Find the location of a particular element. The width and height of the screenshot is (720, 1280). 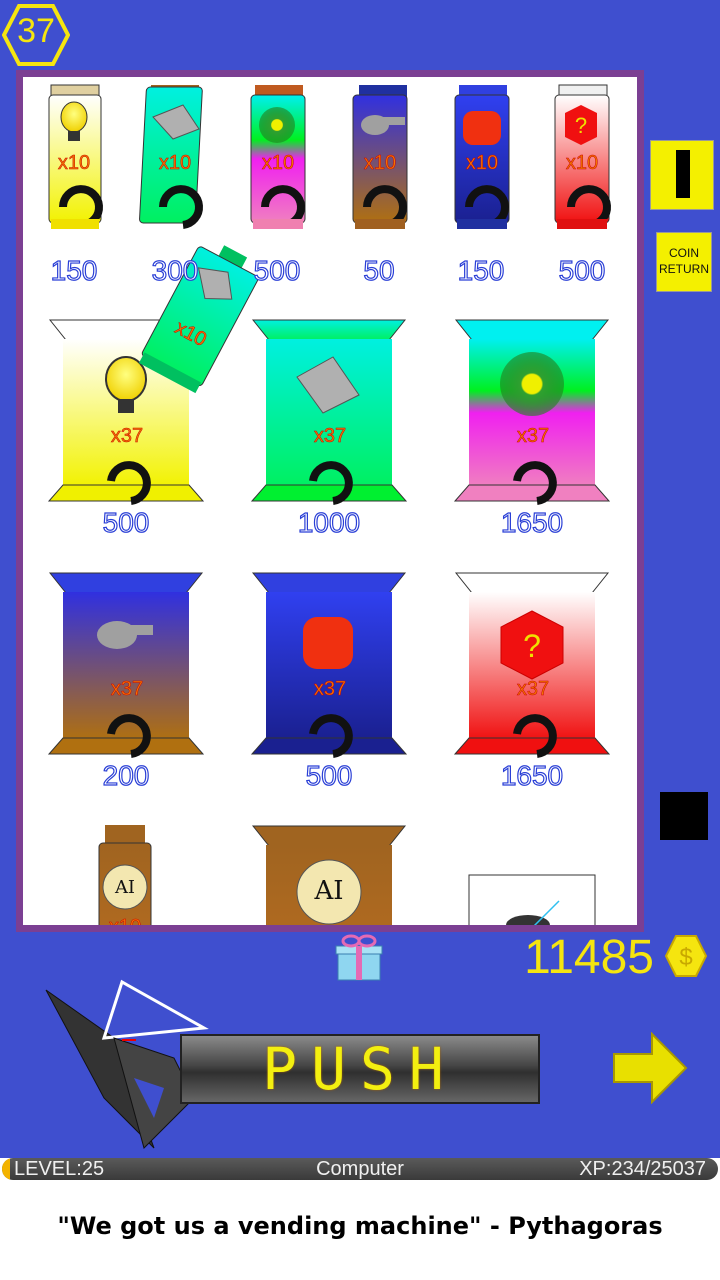

xp-status-bar: LEVEL:25 Computer XP:234/25037 is located at coordinates (360, 1169).